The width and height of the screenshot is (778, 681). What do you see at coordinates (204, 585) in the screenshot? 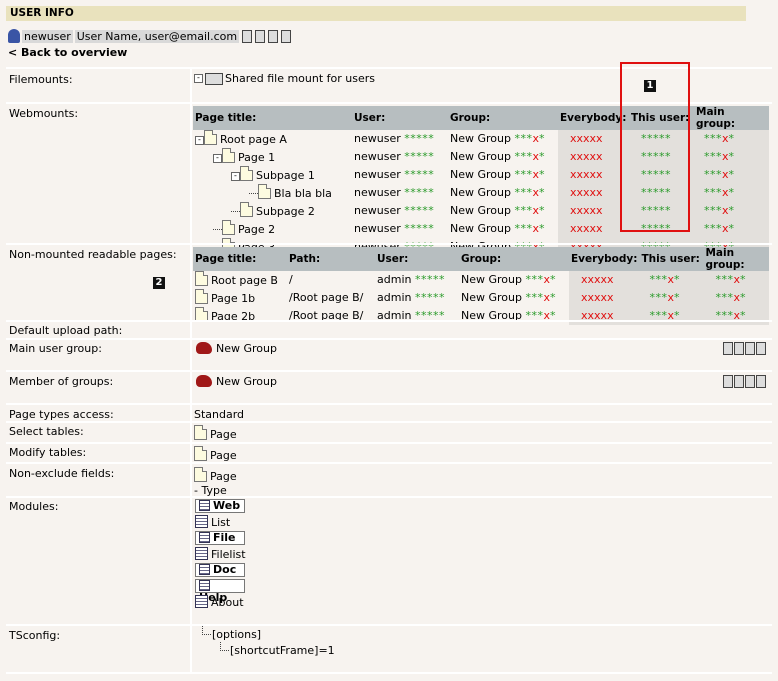
I see `module-icon` at bounding box center [204, 585].